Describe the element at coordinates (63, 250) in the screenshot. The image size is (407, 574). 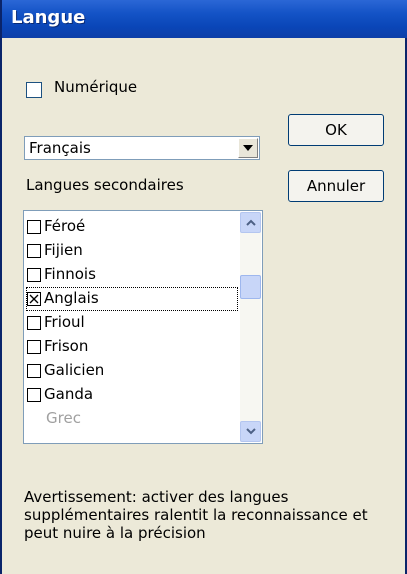
I see `list-item-label: Fijien` at that location.